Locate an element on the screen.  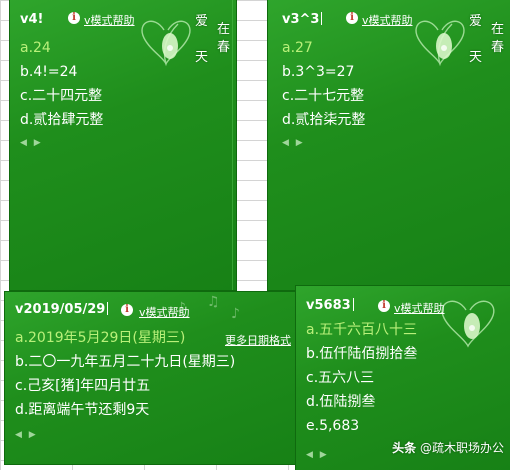
candidate-item: b.4!=24 is located at coordinates (61, 72).